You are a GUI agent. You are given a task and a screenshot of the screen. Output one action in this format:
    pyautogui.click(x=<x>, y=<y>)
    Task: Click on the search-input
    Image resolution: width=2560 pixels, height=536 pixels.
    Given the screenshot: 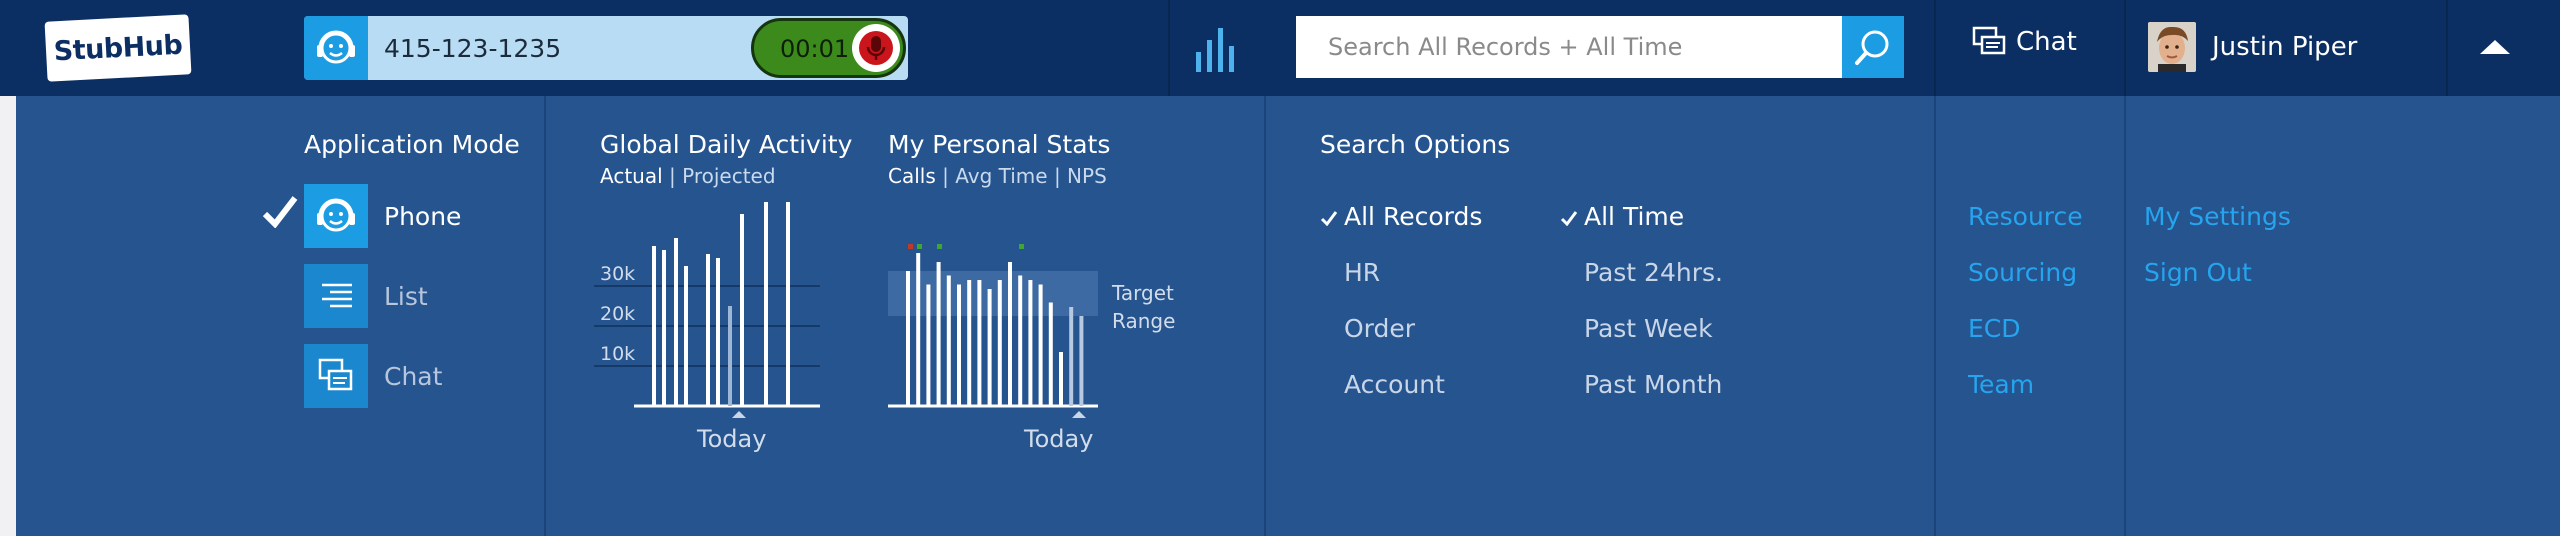 What is the action you would take?
    pyautogui.click(x=1568, y=47)
    